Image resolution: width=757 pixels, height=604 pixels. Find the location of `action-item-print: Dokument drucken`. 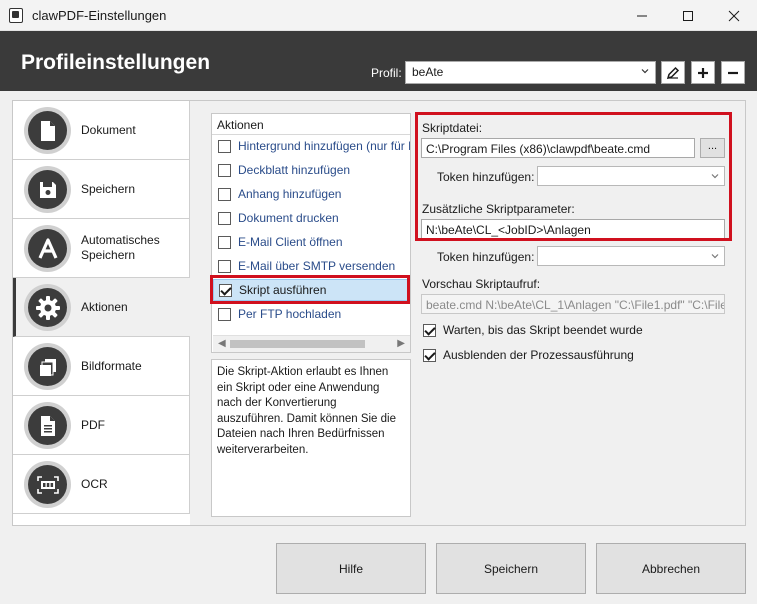

action-item-print: Dokument drucken is located at coordinates (311, 218).